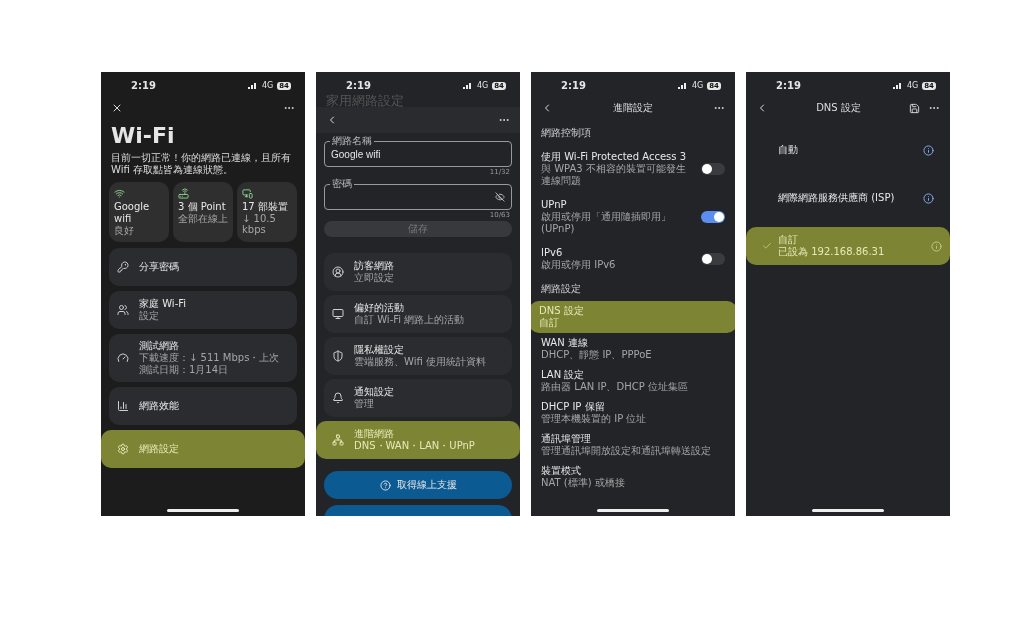 The width and height of the screenshot is (1024, 640). Describe the element at coordinates (562, 311) in the screenshot. I see `setting-title: DNS 設定` at that location.